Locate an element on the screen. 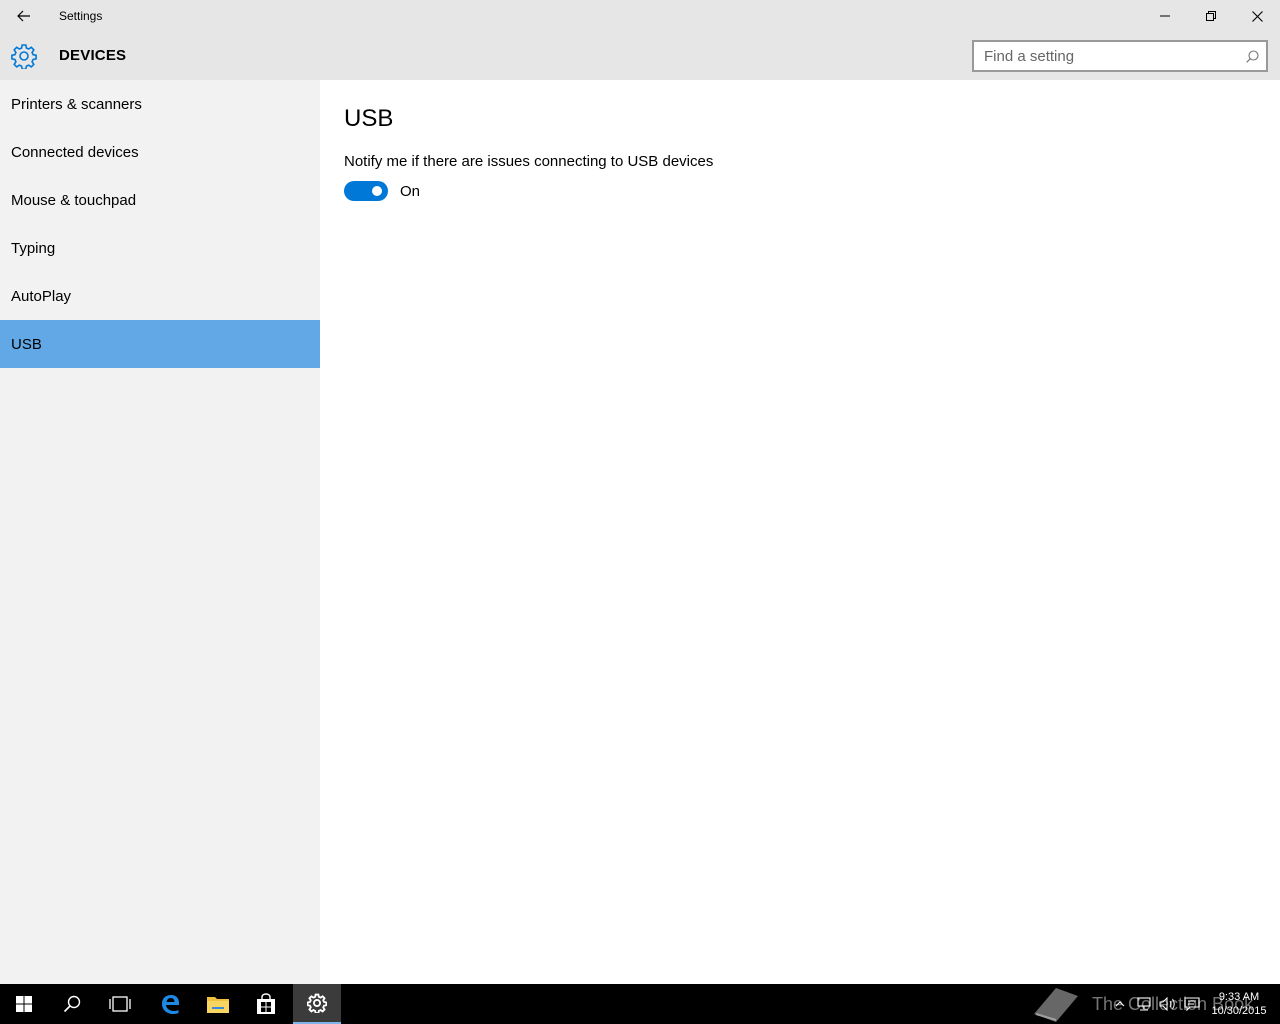 The height and width of the screenshot is (1024, 1280). caption-buttons is located at coordinates (1211, 16).